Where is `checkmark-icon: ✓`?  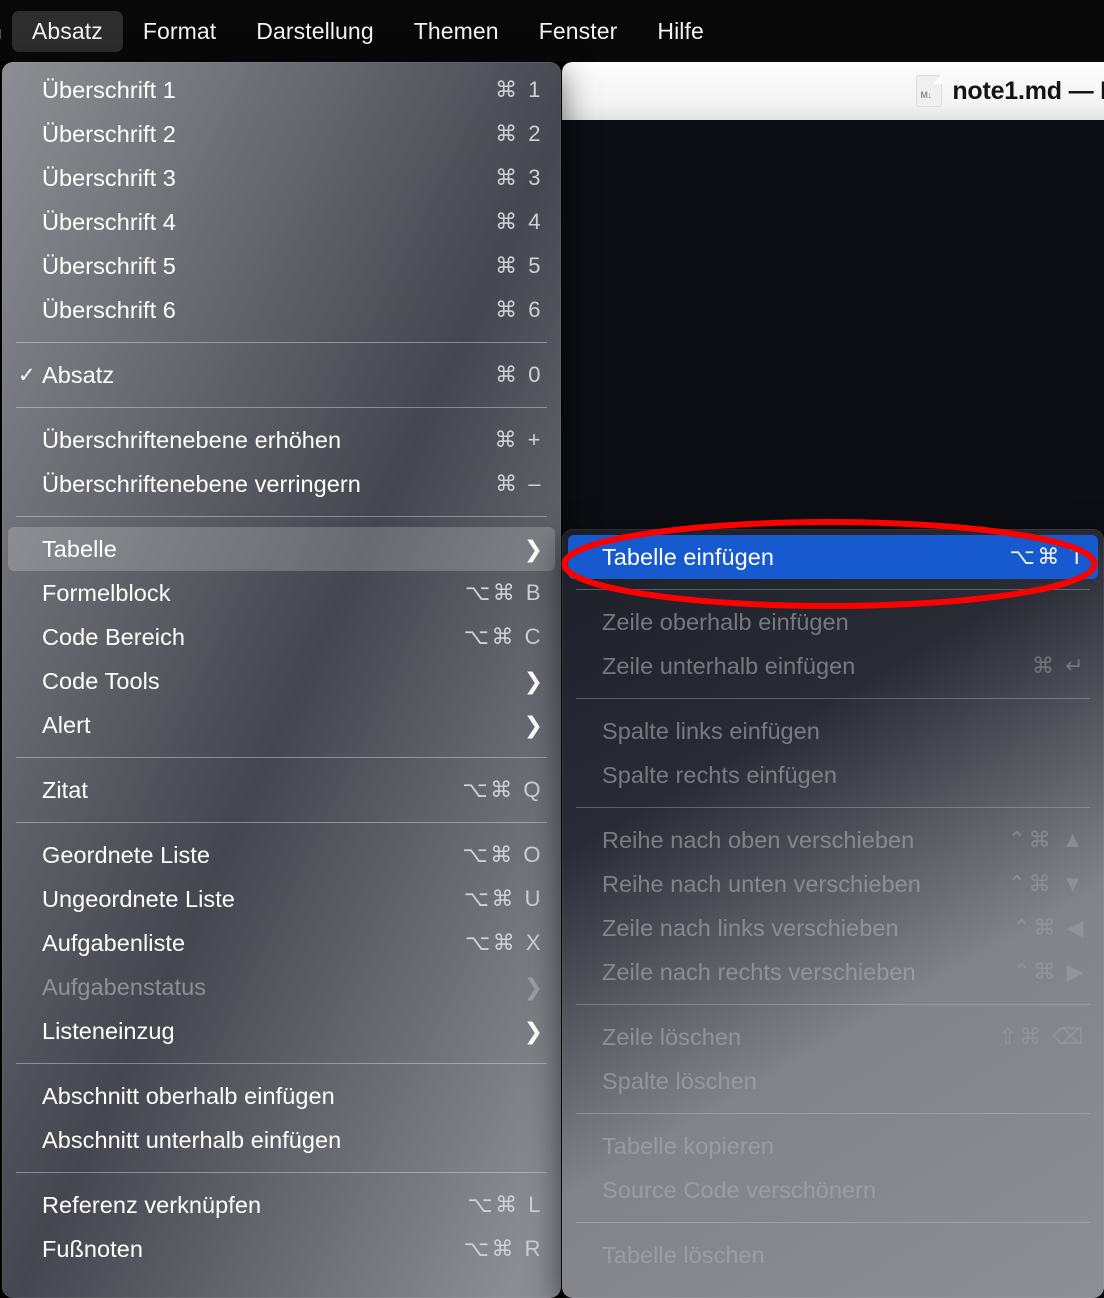
checkmark-icon: ✓ is located at coordinates (27, 375).